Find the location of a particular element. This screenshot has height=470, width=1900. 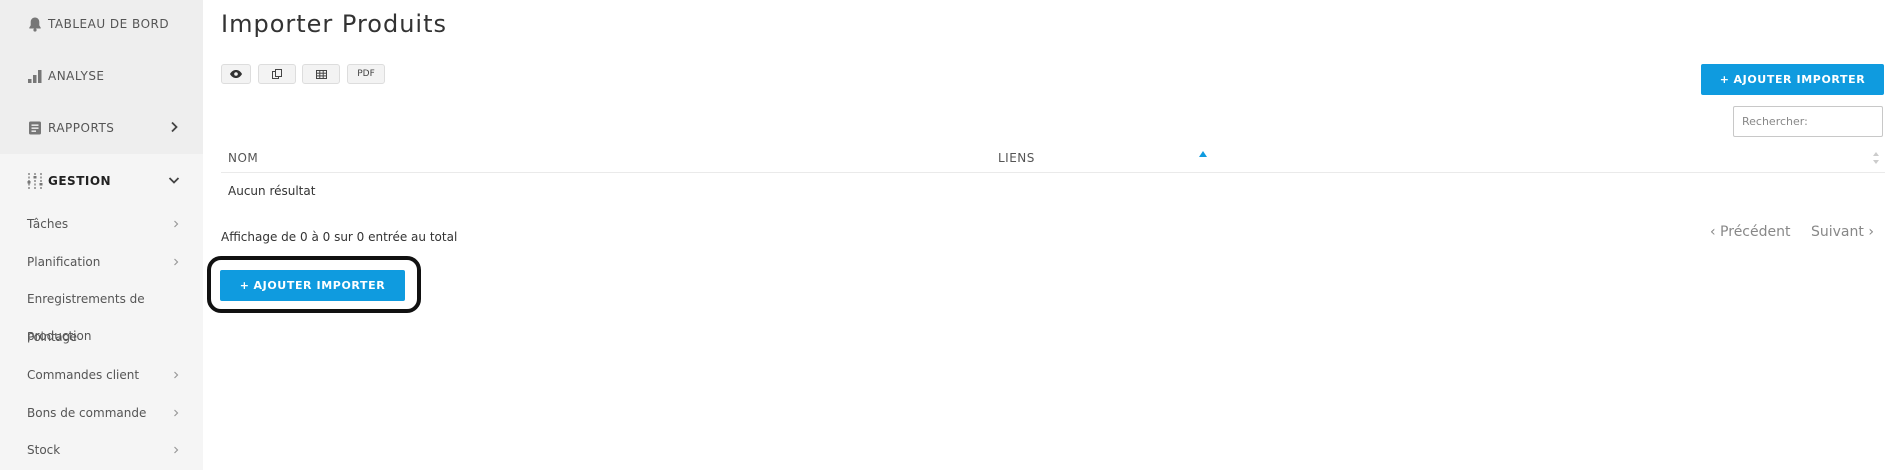

sidebar-sub-label: Commandes client is located at coordinates (83, 375).